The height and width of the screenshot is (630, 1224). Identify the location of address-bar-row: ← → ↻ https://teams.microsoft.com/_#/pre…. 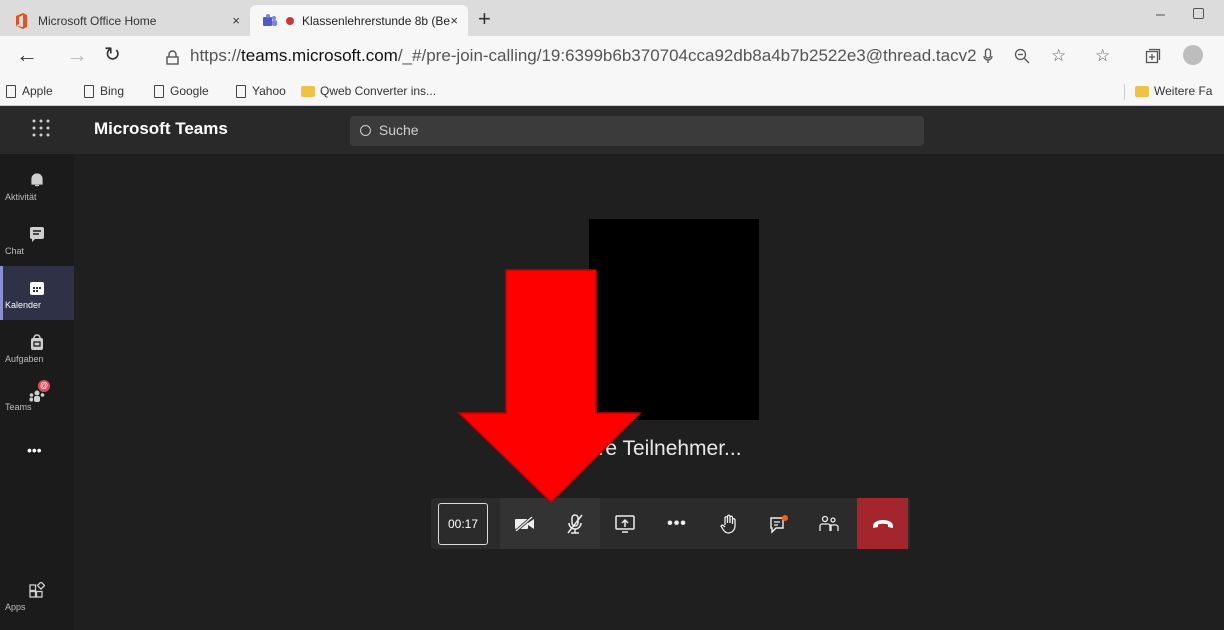
(612, 57).